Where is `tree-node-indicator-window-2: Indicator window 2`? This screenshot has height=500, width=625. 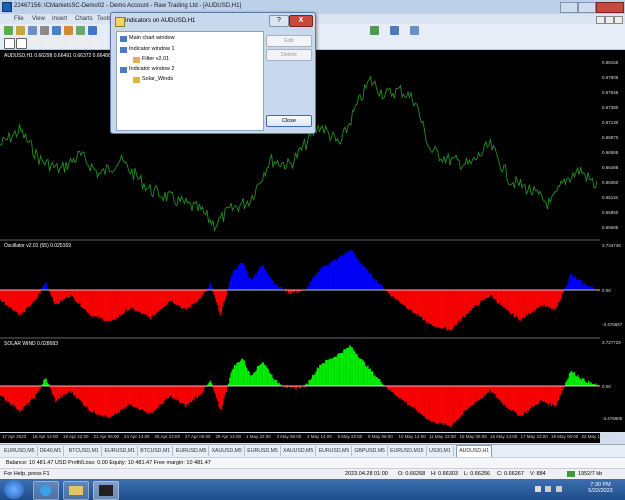 tree-node-indicator-window-2: Indicator window 2 is located at coordinates (152, 69).